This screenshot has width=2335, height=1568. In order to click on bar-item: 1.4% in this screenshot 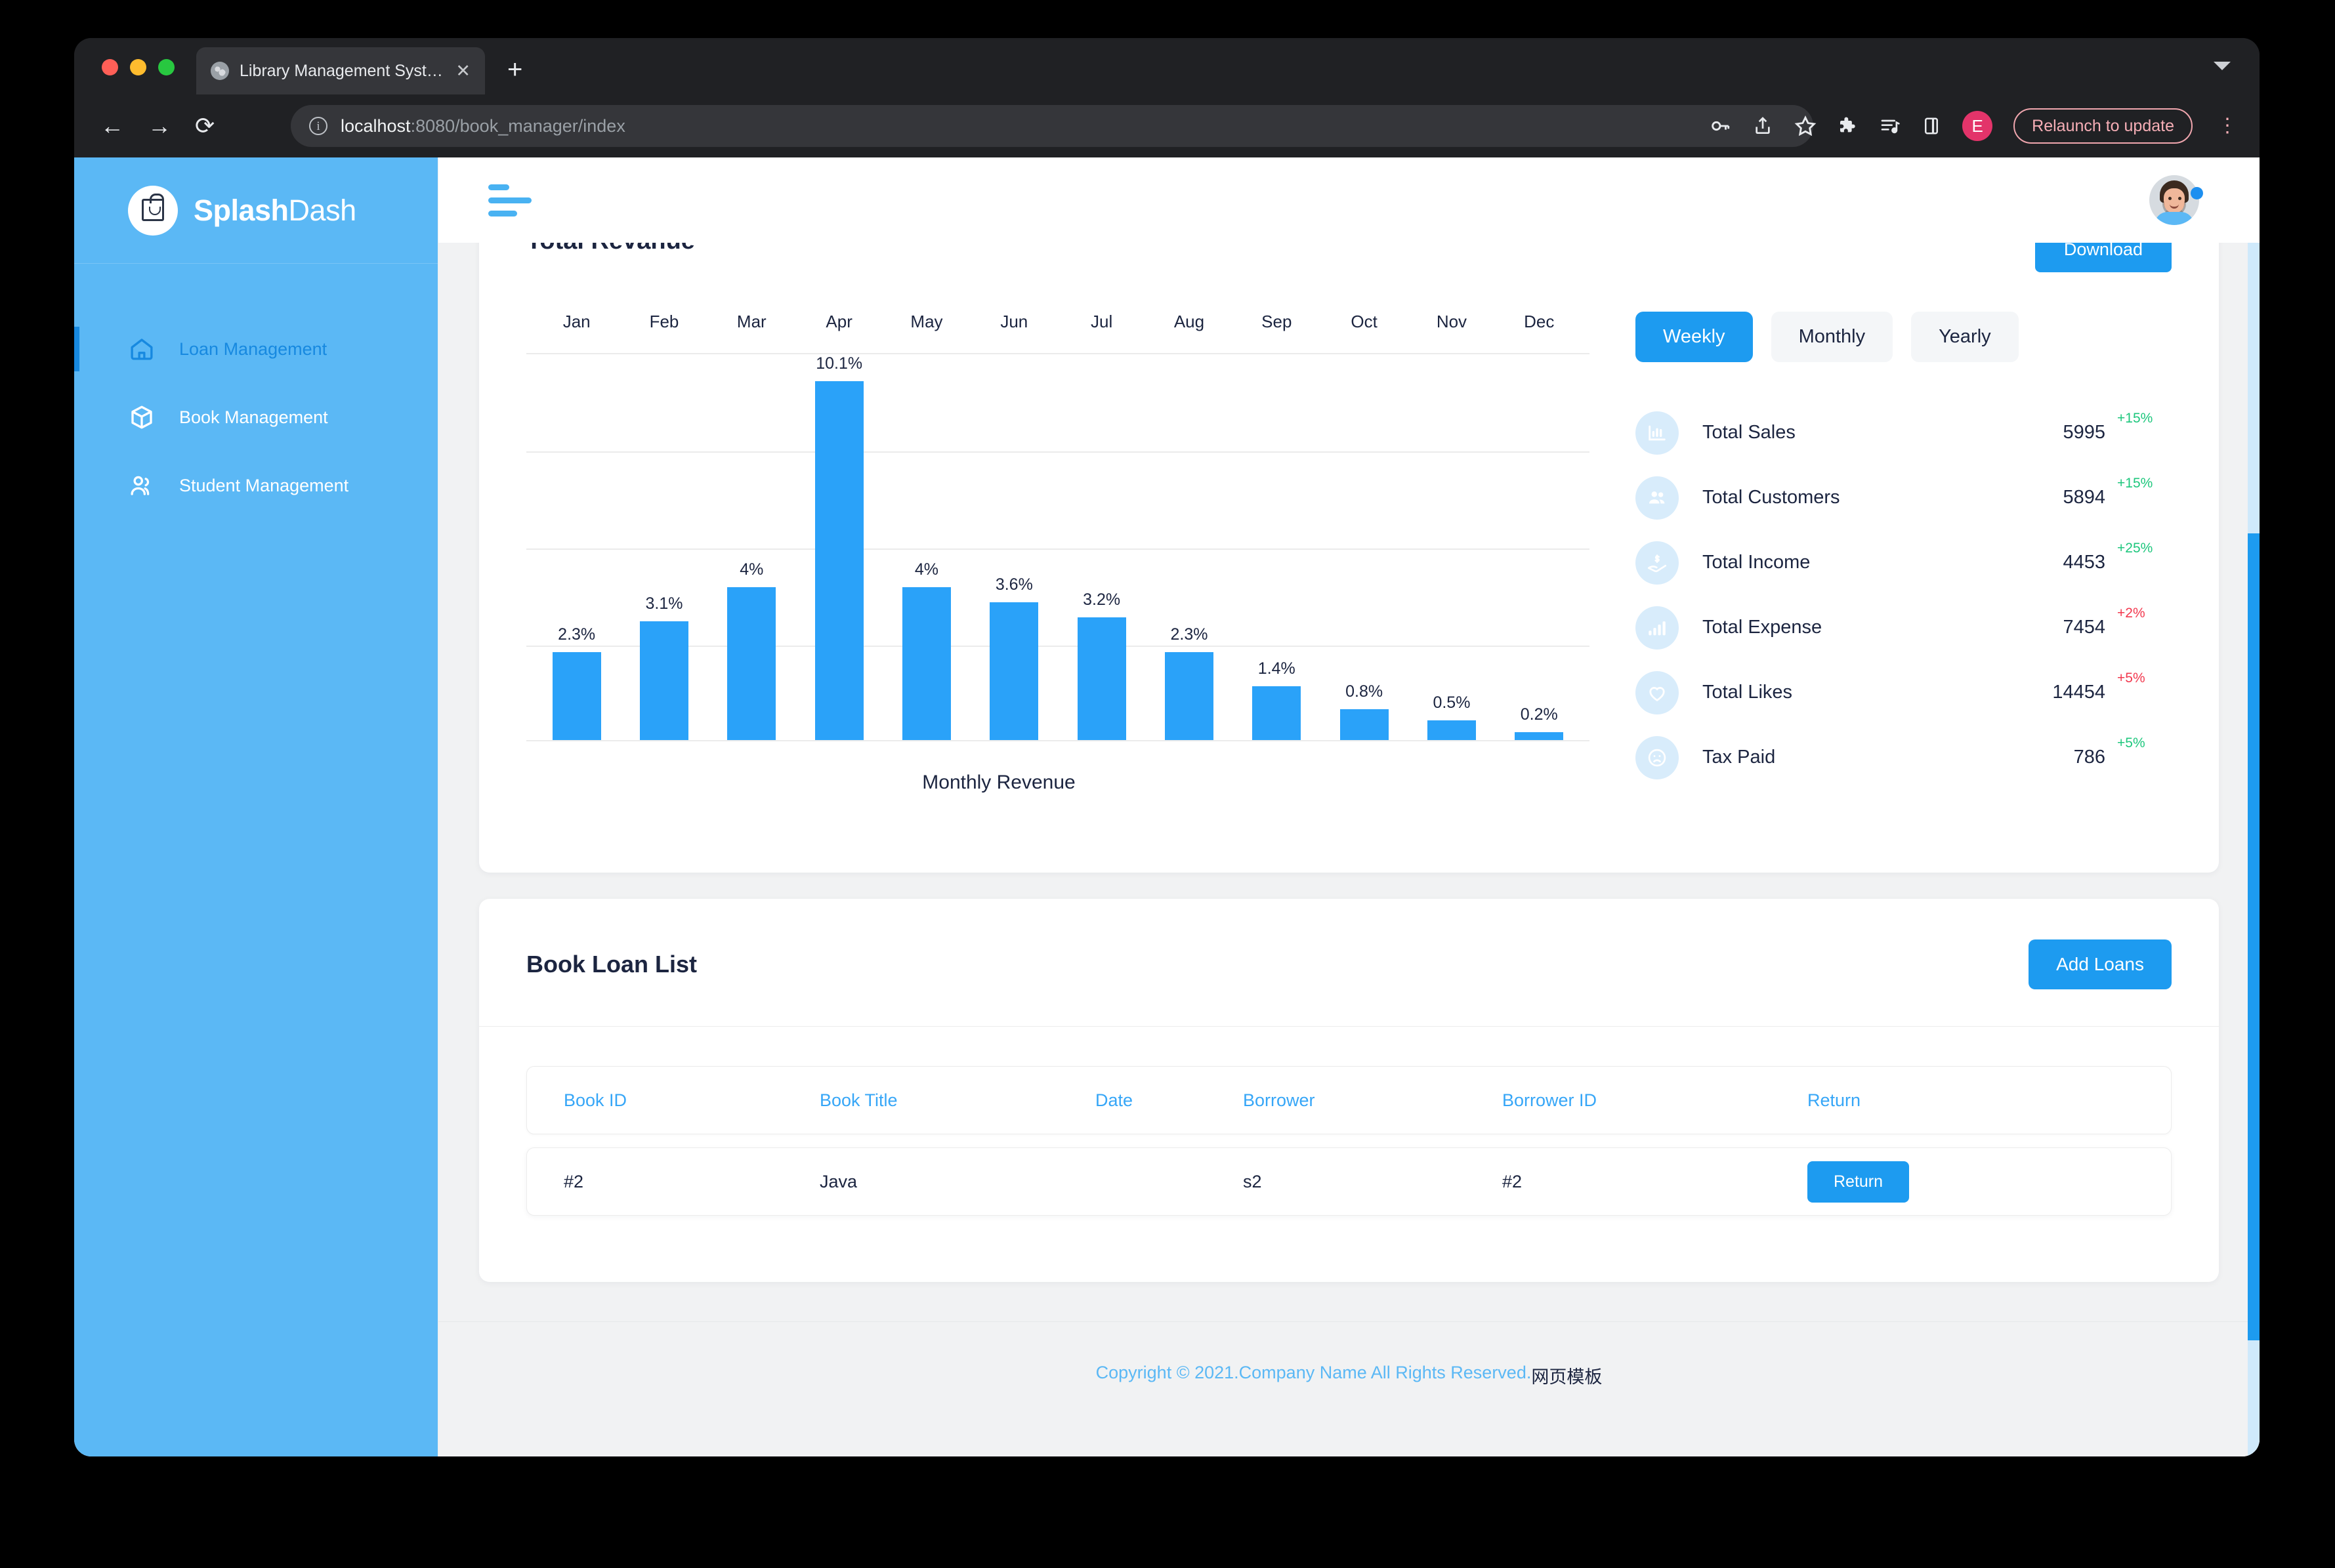, I will do `click(1276, 547)`.